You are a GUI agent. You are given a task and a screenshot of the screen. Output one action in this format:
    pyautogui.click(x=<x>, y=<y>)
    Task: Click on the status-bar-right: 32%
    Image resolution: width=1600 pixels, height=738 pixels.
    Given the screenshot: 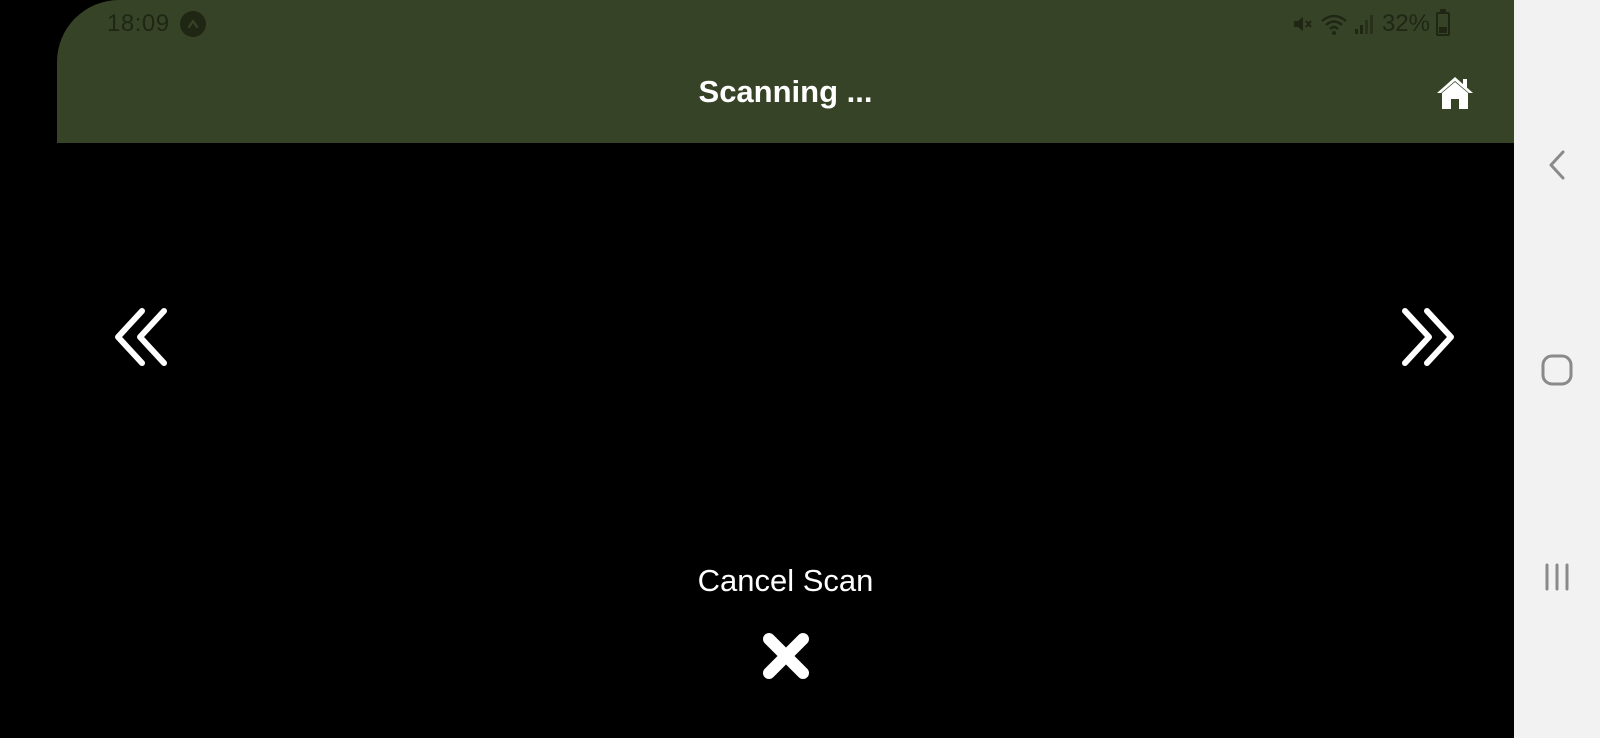 What is the action you would take?
    pyautogui.click(x=1370, y=23)
    